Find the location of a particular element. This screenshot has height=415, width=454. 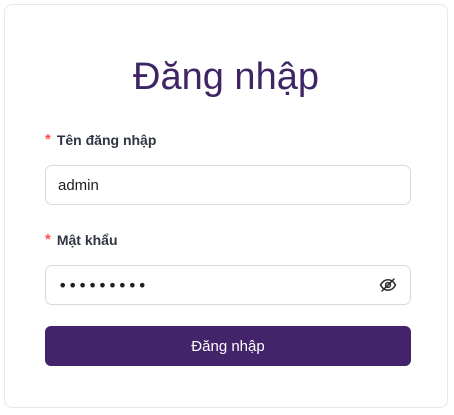

password-label: * Mật khẩu is located at coordinates (81, 240).